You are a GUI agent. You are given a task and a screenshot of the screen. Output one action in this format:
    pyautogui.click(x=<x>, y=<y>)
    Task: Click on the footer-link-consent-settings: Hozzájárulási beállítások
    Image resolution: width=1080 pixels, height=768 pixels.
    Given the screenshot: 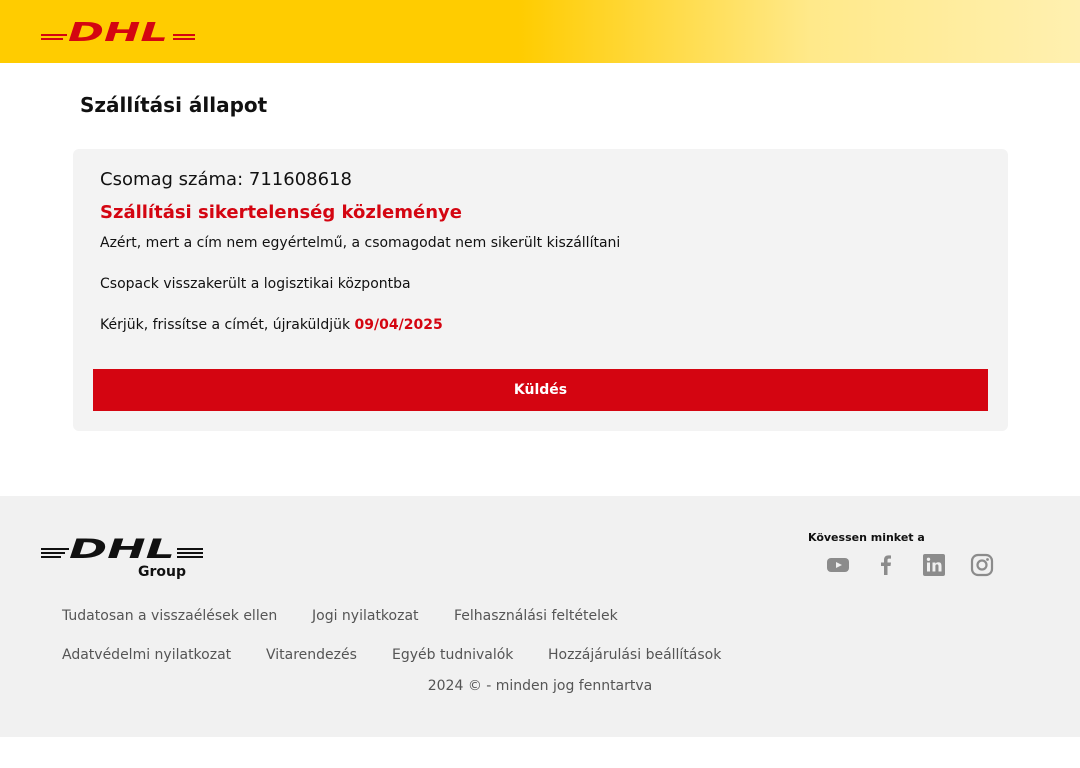 What is the action you would take?
    pyautogui.click(x=634, y=655)
    